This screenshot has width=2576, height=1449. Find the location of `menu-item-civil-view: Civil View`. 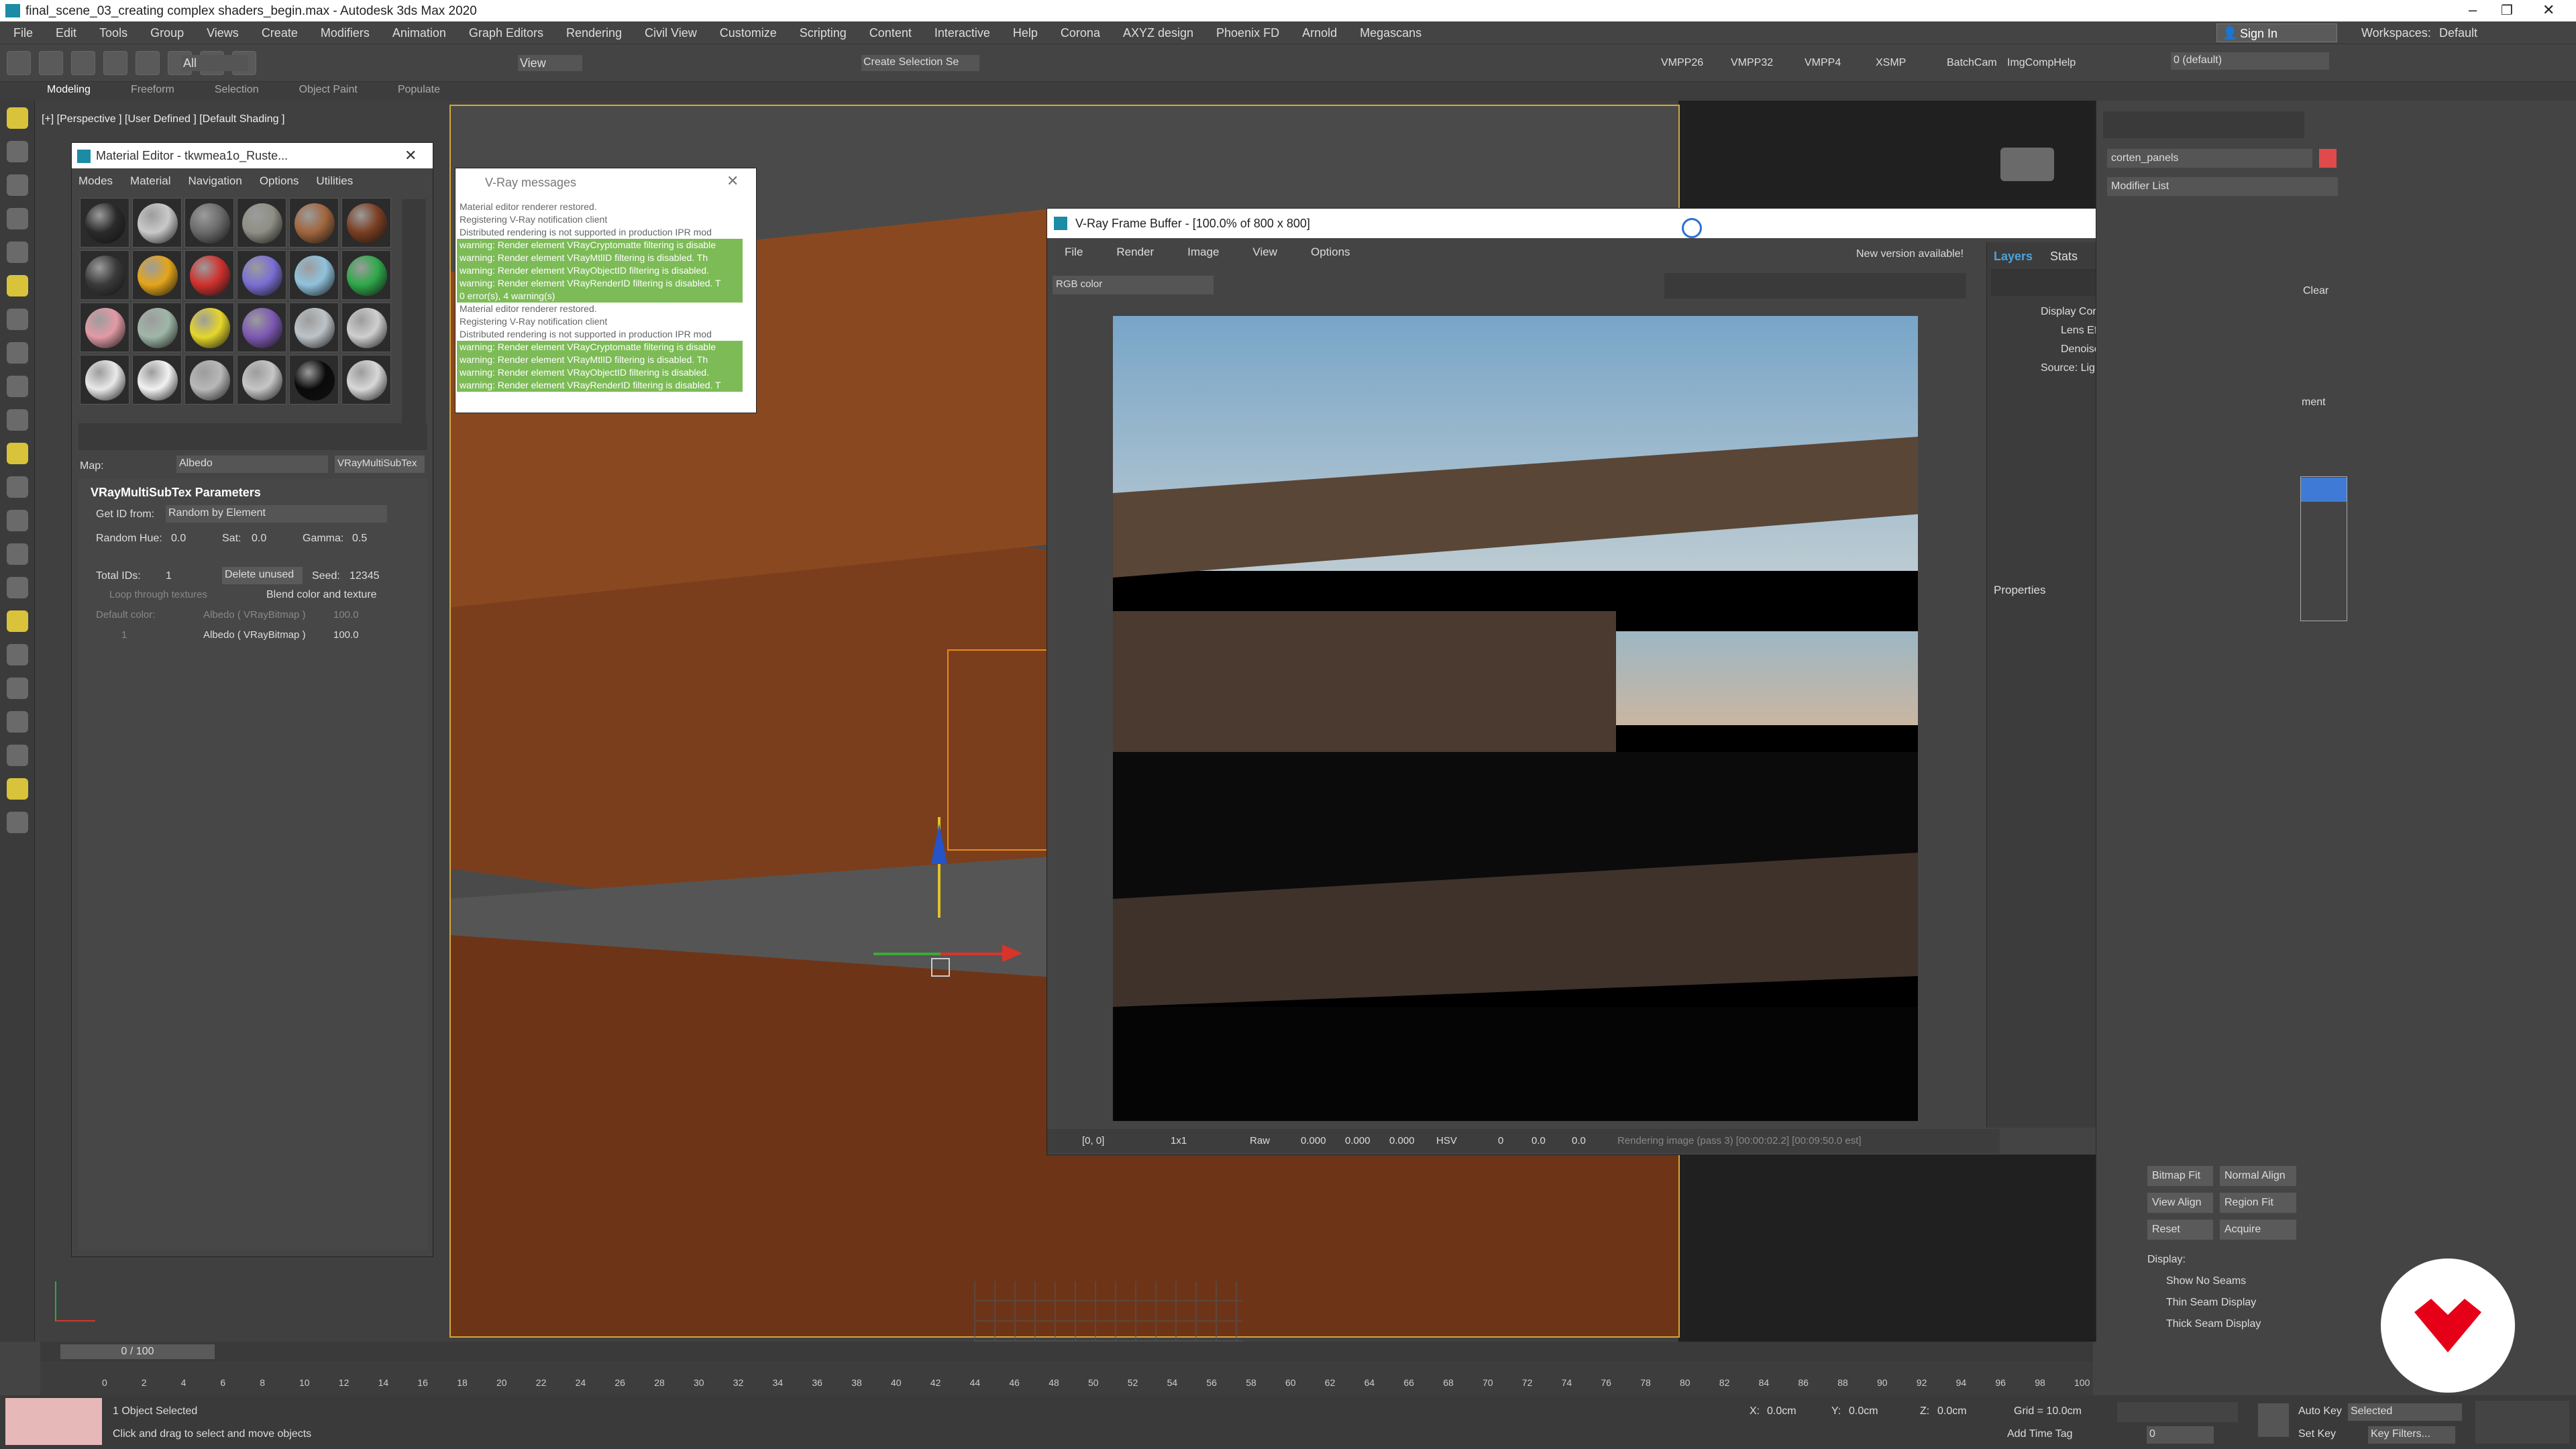

menu-item-civil-view: Civil View is located at coordinates (671, 33).